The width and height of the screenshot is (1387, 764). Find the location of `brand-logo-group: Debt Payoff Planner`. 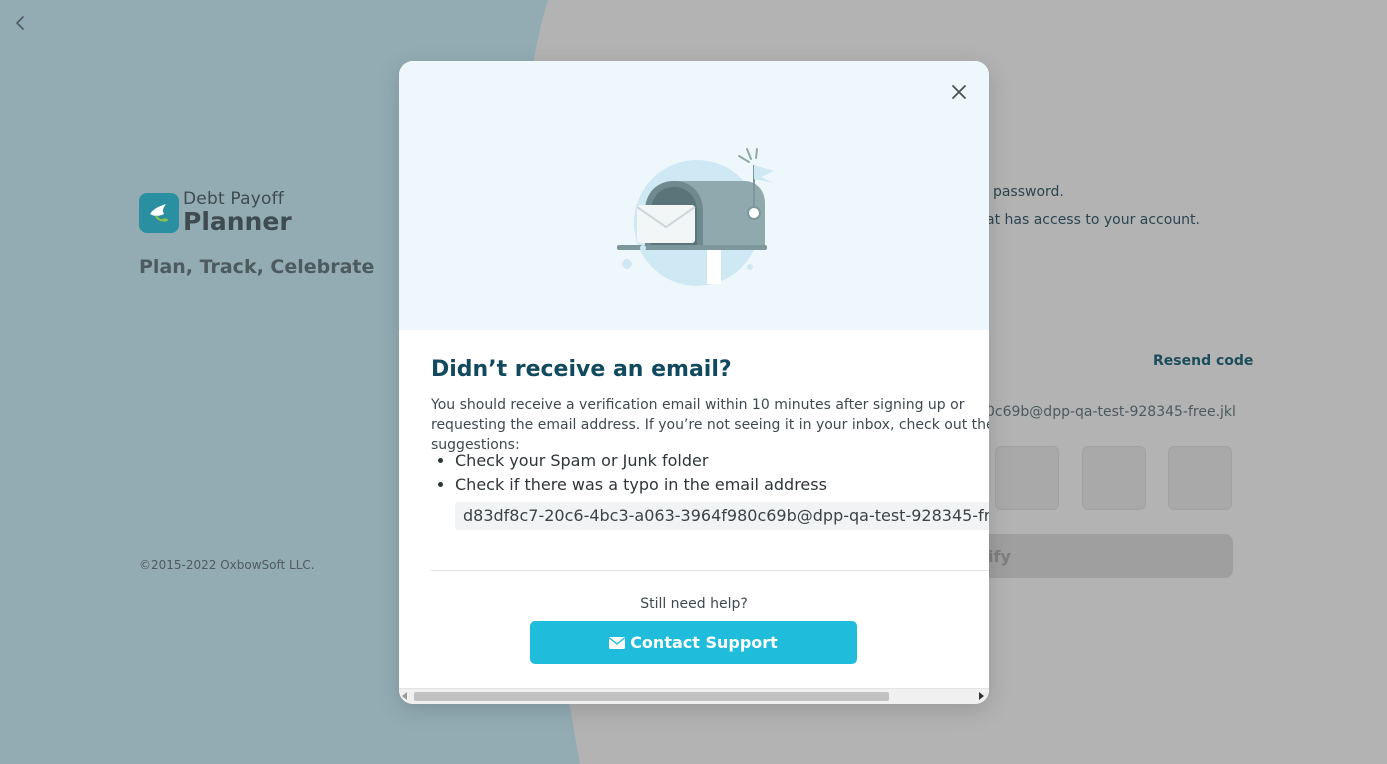

brand-logo-group: Debt Payoff Planner is located at coordinates (215, 212).